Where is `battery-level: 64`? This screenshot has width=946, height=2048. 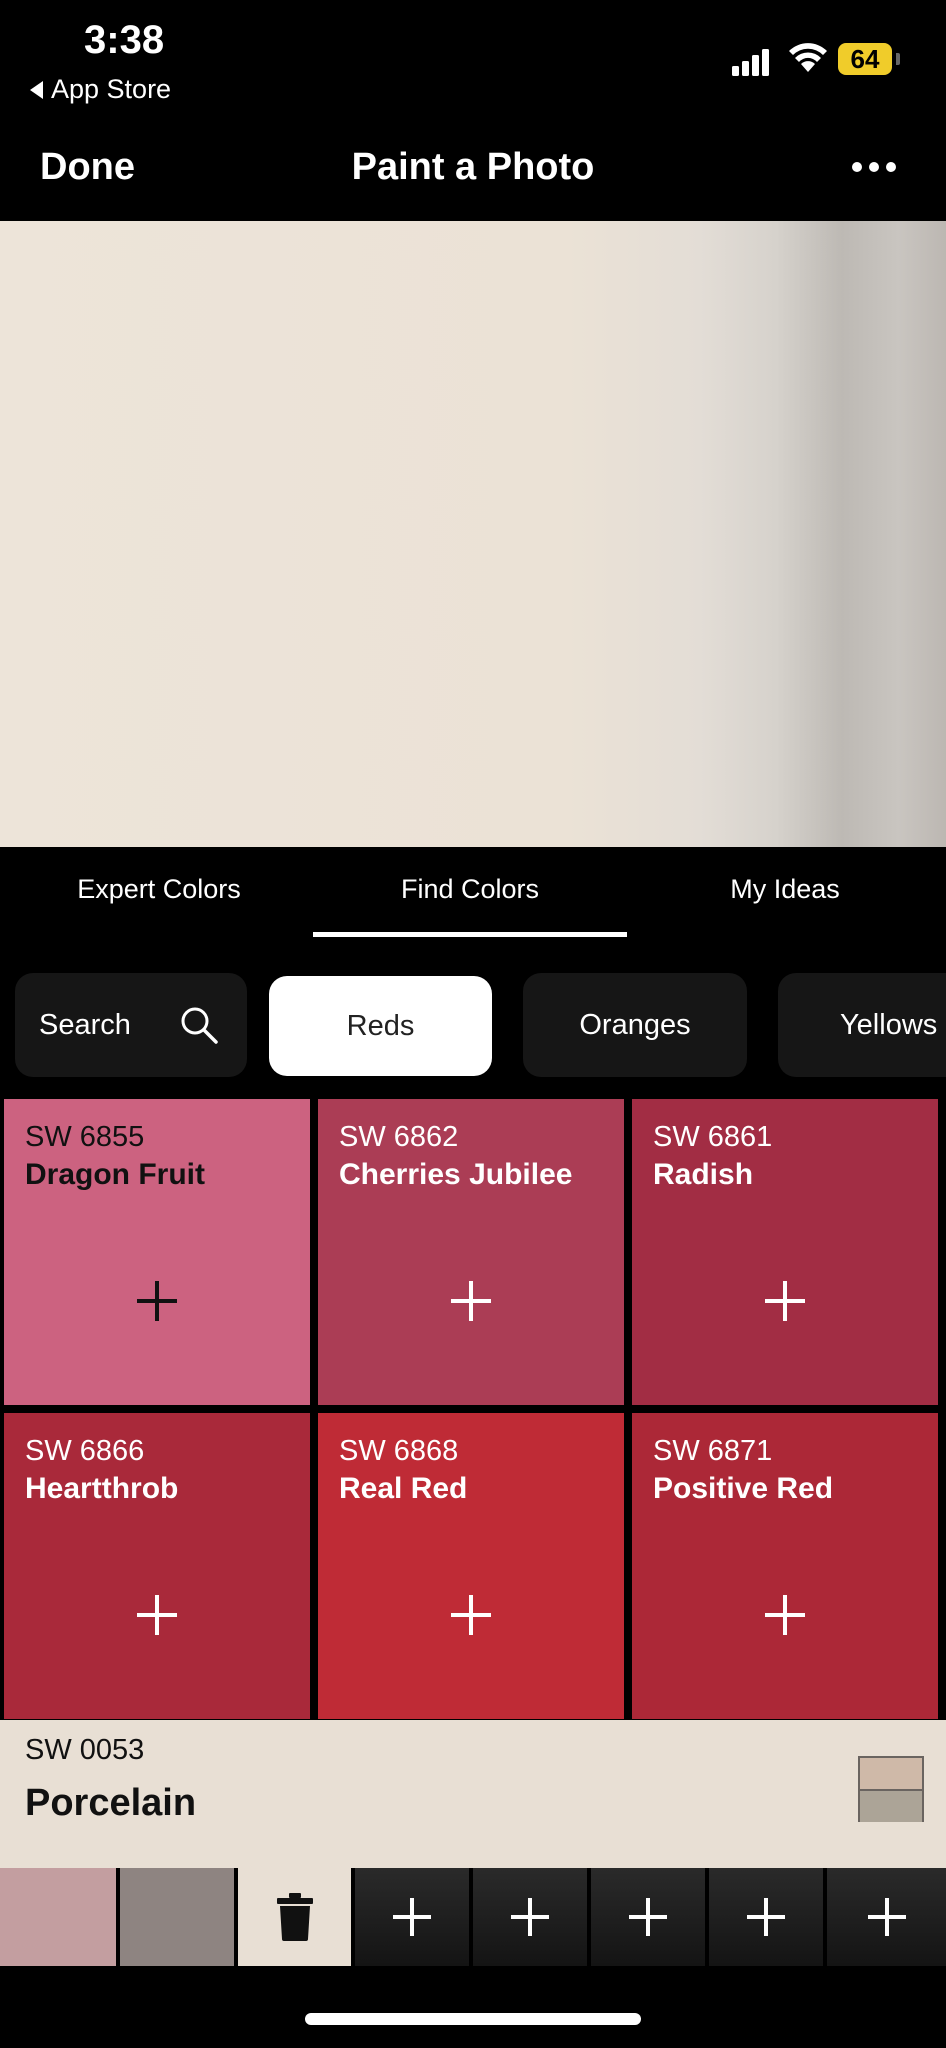
battery-level: 64 is located at coordinates (865, 58).